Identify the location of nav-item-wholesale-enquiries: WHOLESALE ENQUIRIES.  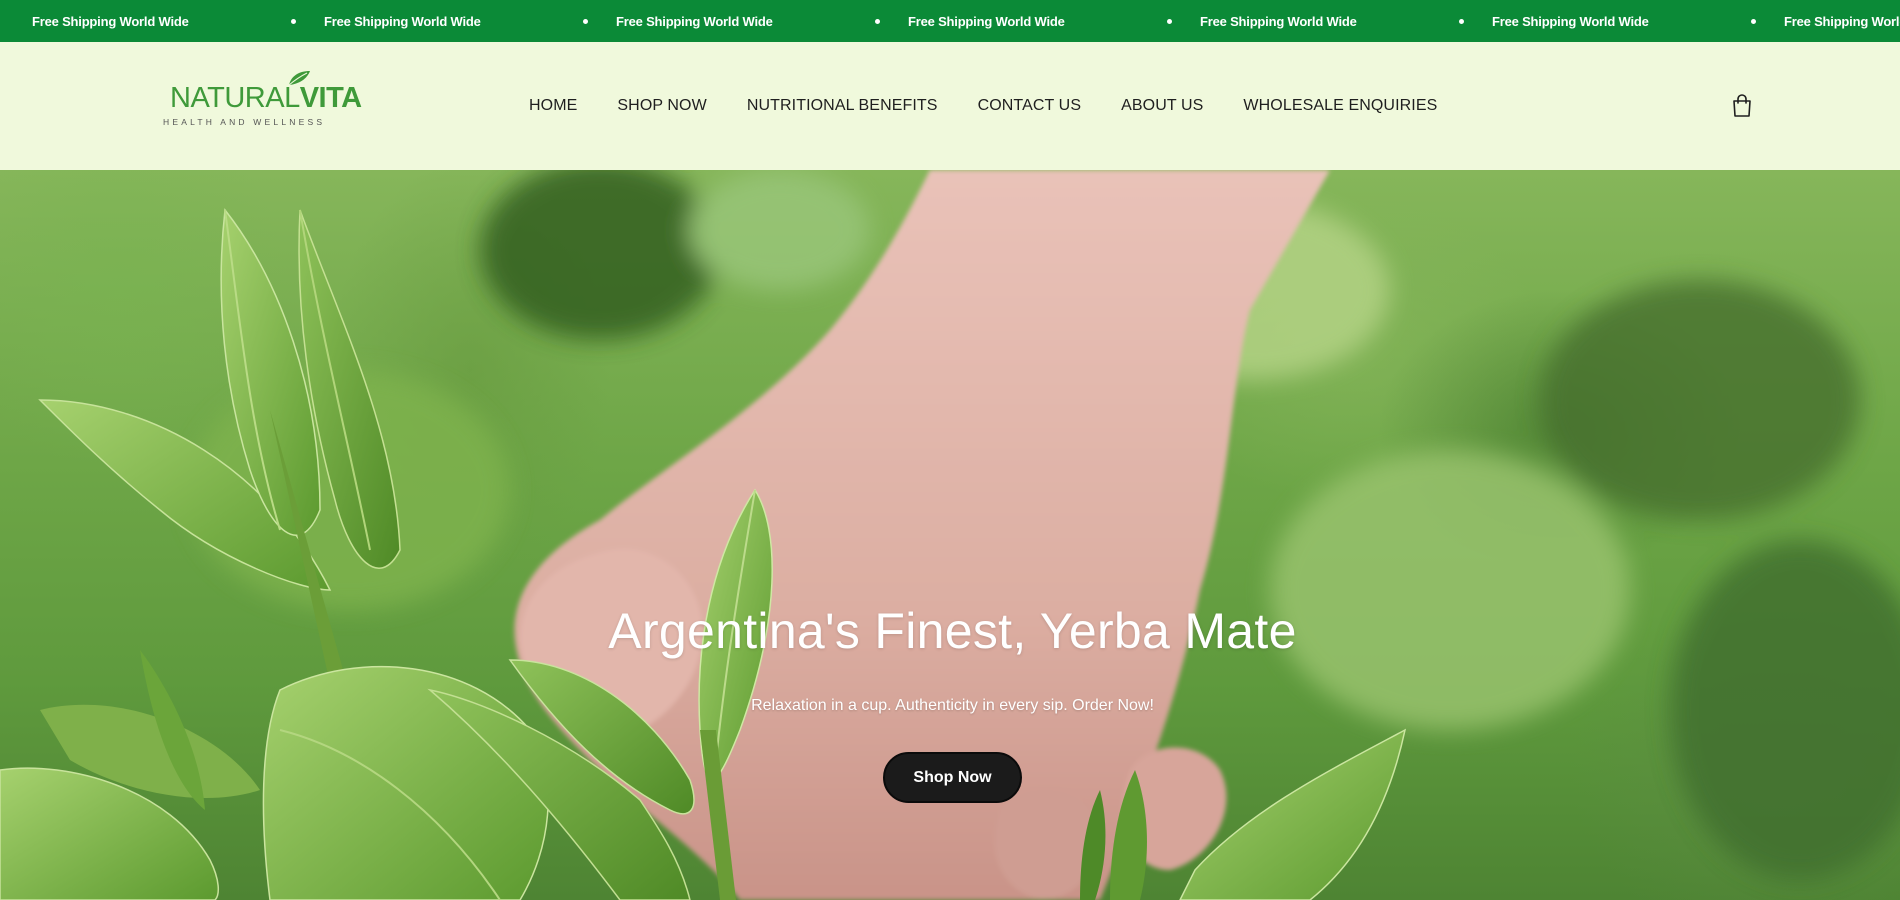
(1340, 106).